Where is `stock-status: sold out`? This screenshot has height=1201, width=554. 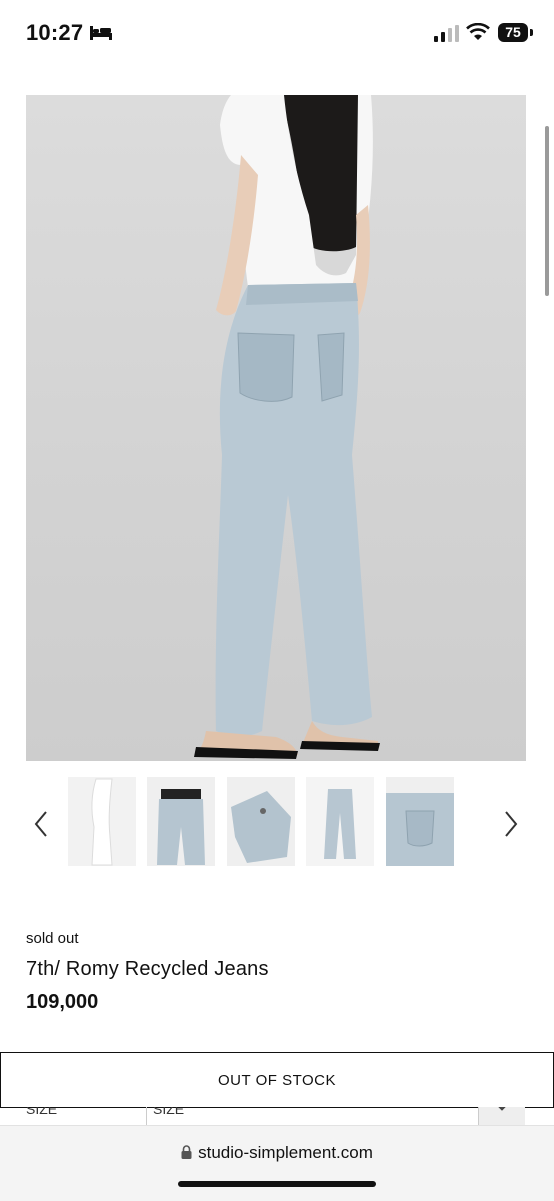
stock-status: sold out is located at coordinates (52, 938).